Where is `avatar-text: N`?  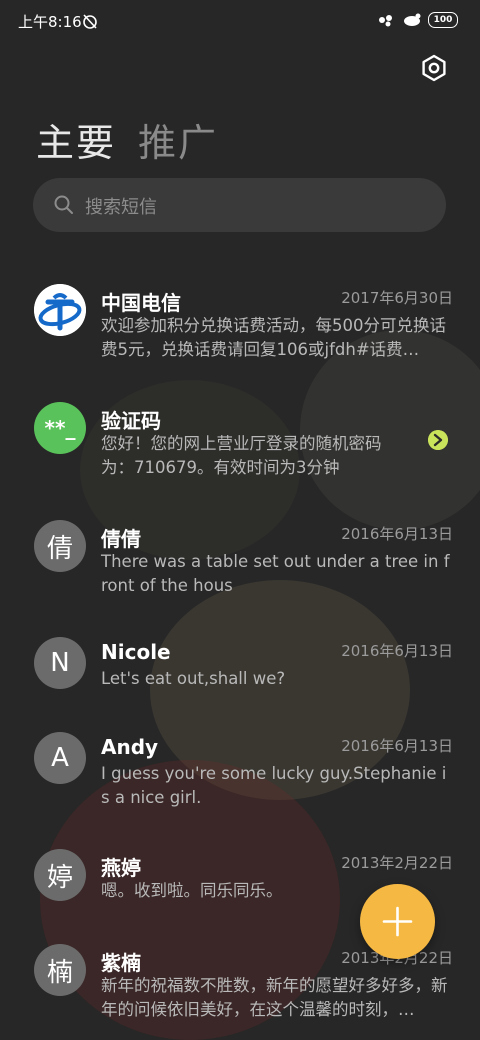
avatar-text: N is located at coordinates (60, 663).